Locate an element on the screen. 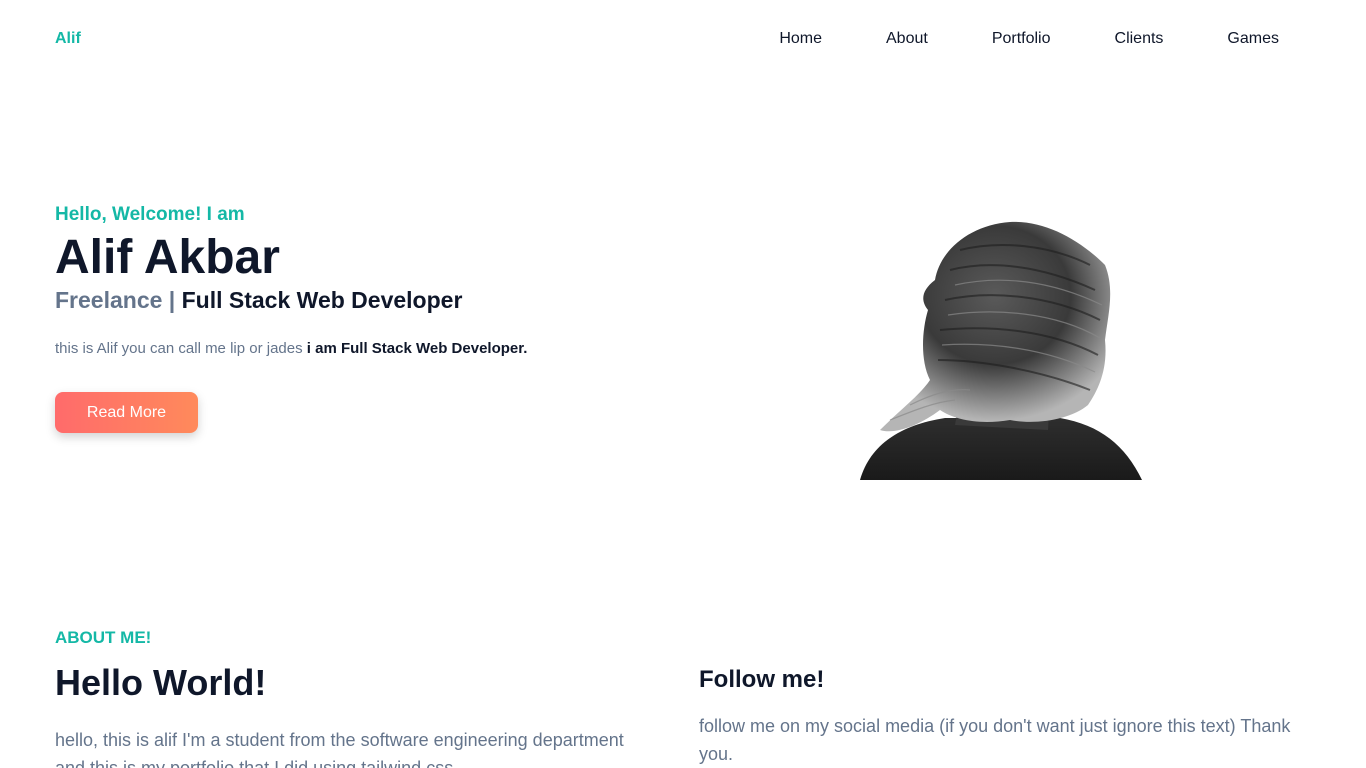 The width and height of the screenshot is (1366, 768). hero-role-title: Full Stack Web Developer is located at coordinates (322, 300).